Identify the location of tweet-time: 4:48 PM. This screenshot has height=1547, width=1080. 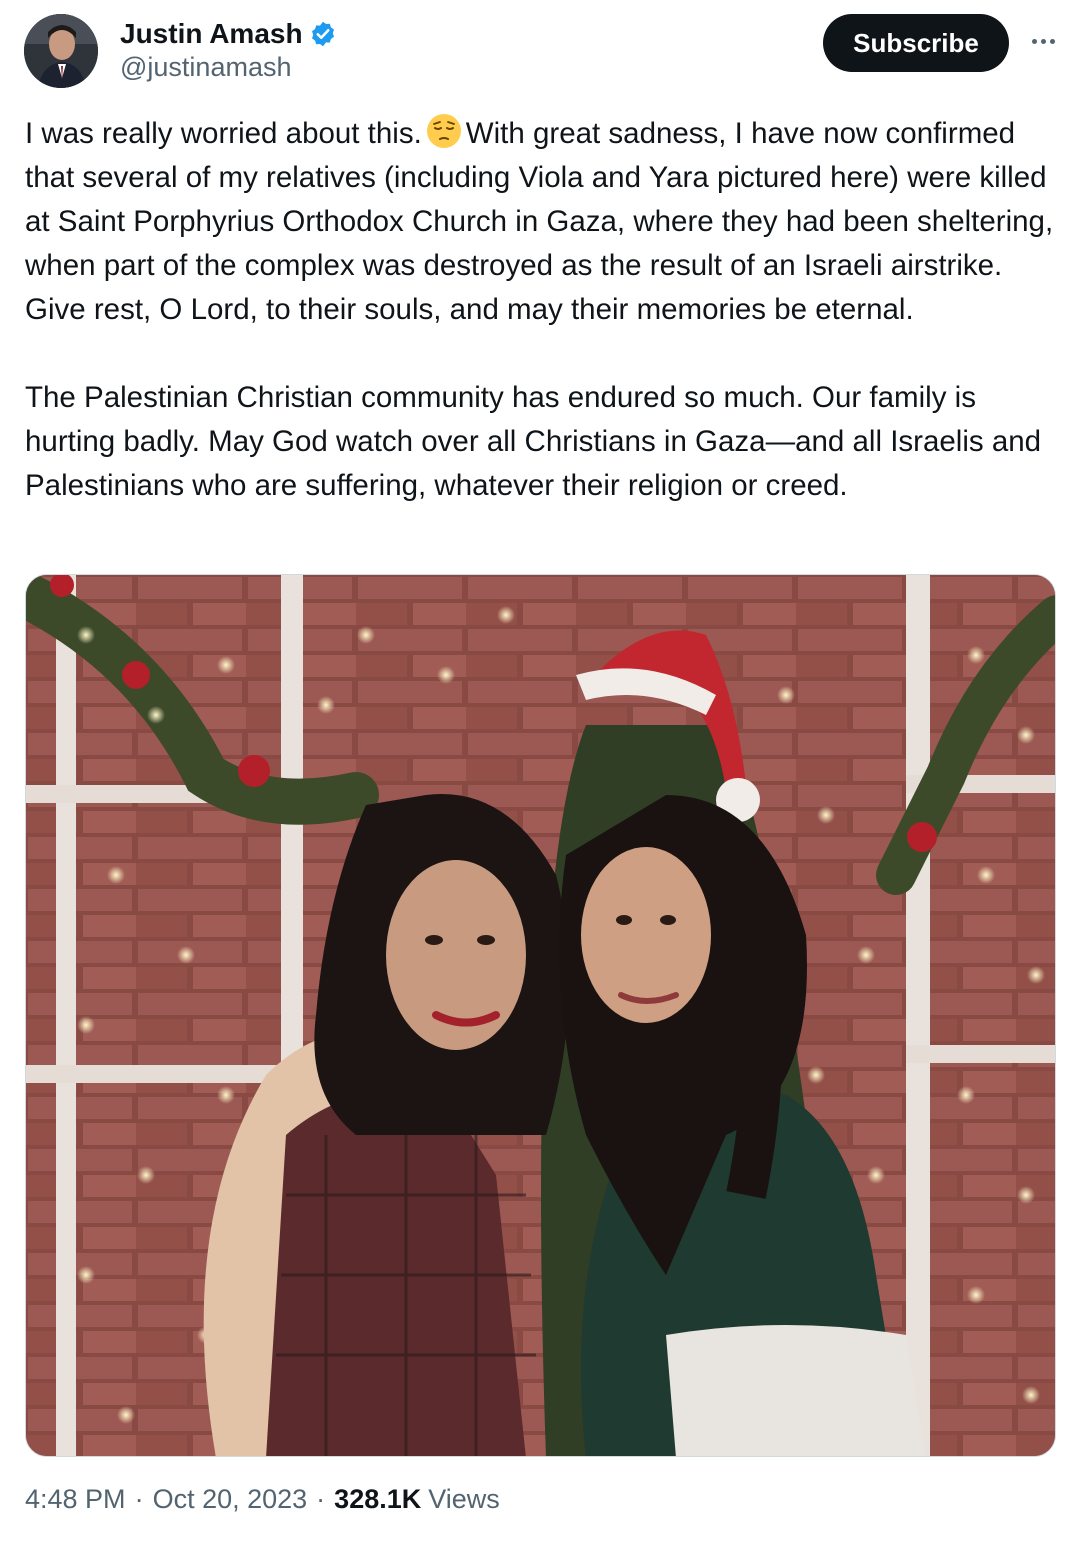
(75, 1499).